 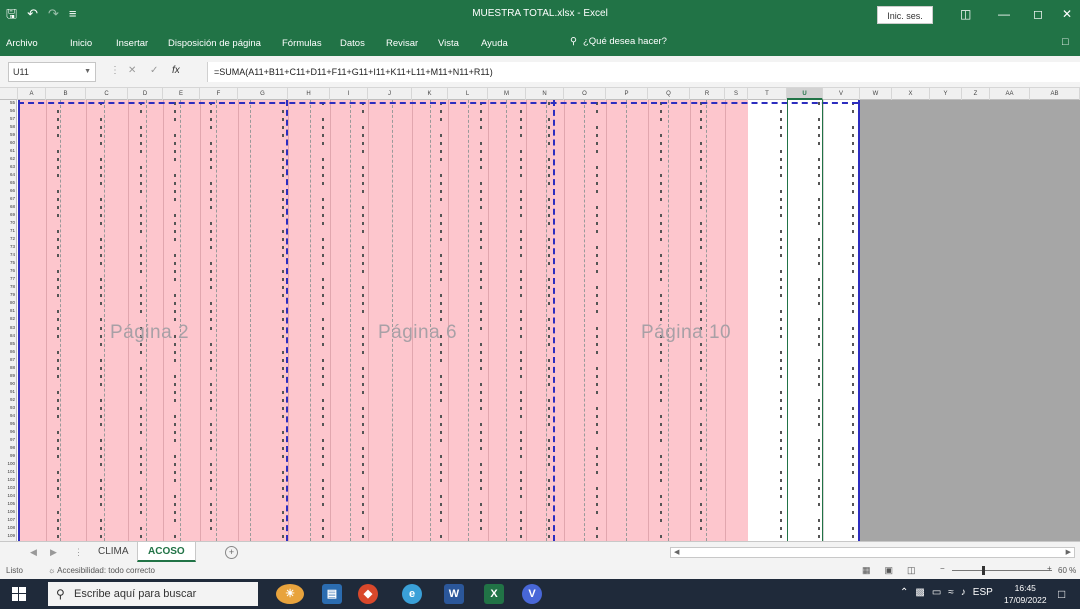 What do you see at coordinates (352, 43) in the screenshot?
I see `tab-datos: Datos` at bounding box center [352, 43].